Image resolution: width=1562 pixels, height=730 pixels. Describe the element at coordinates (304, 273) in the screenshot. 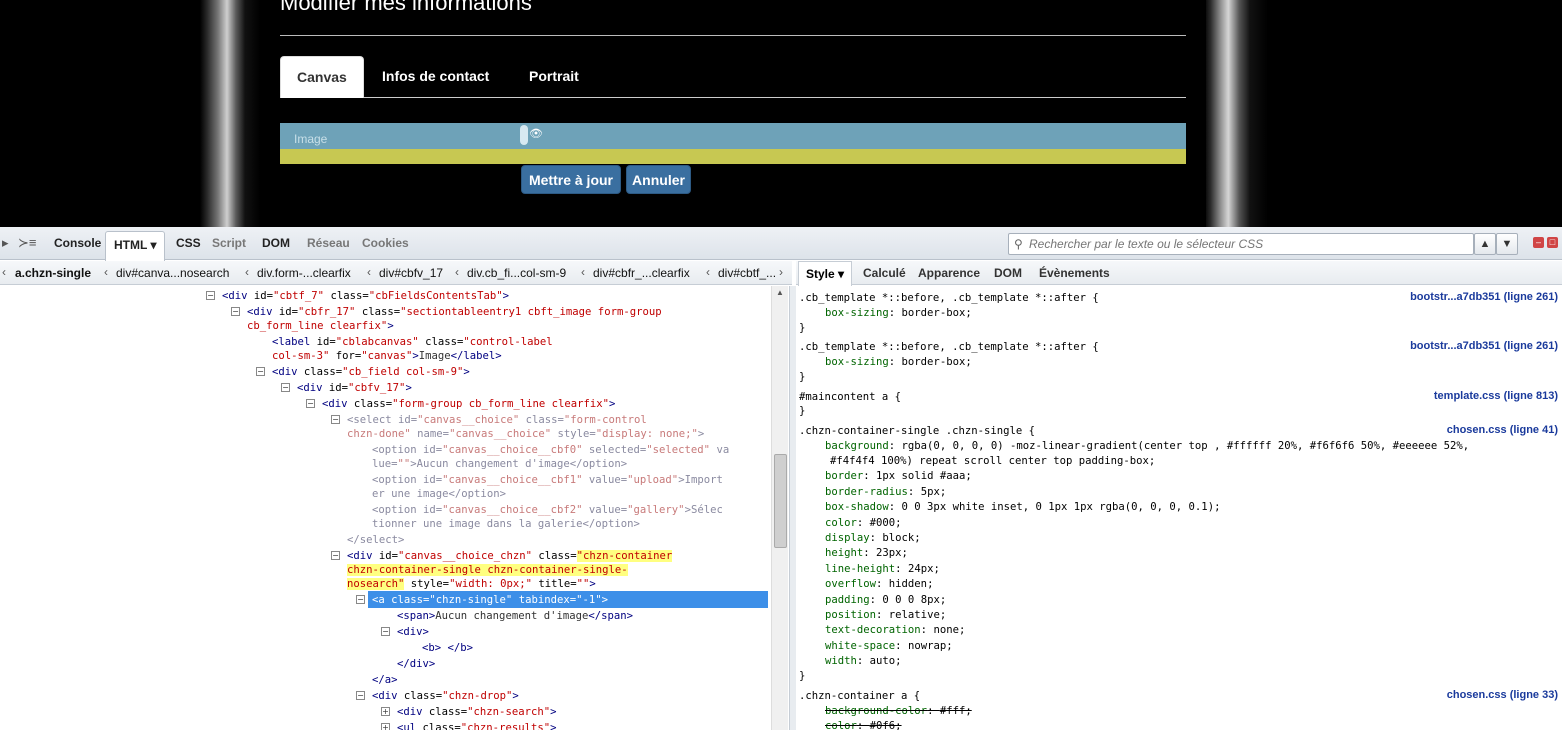

I see `breadcrumb-item: div.form-...clearfix` at that location.